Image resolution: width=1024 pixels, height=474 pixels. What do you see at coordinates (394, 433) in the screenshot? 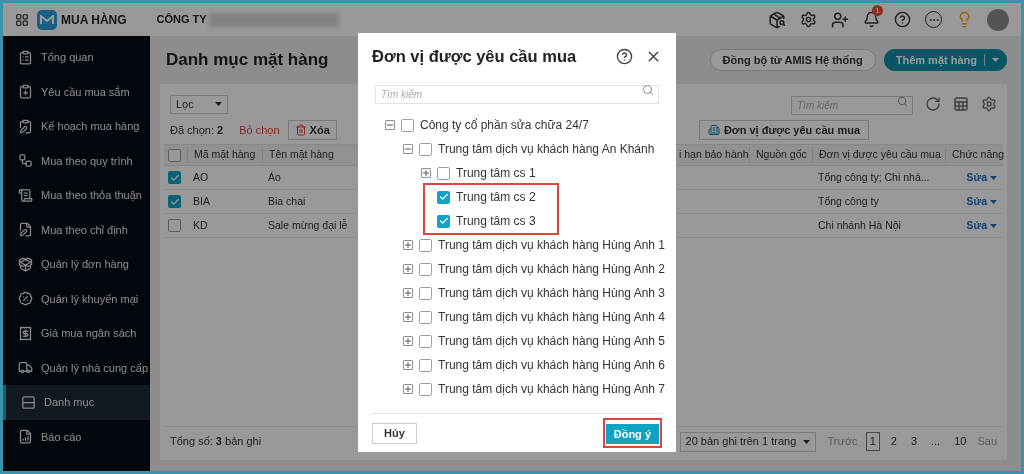
I see `cancel-button: Hủy` at bounding box center [394, 433].